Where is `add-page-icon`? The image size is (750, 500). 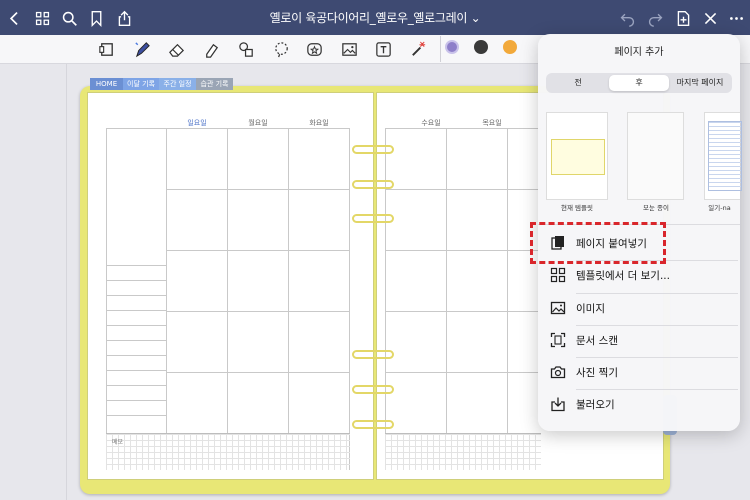 add-page-icon is located at coordinates (683, 18).